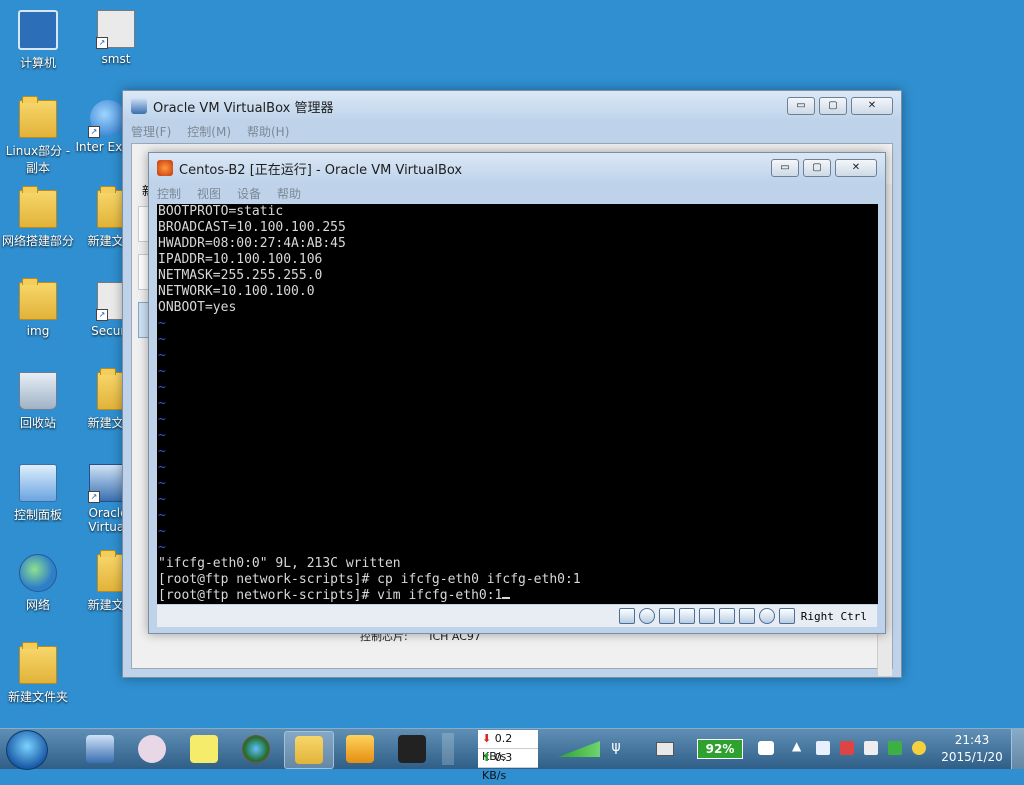 The width and height of the screenshot is (1024, 785). I want to click on usb-icon, so click(666, 616).